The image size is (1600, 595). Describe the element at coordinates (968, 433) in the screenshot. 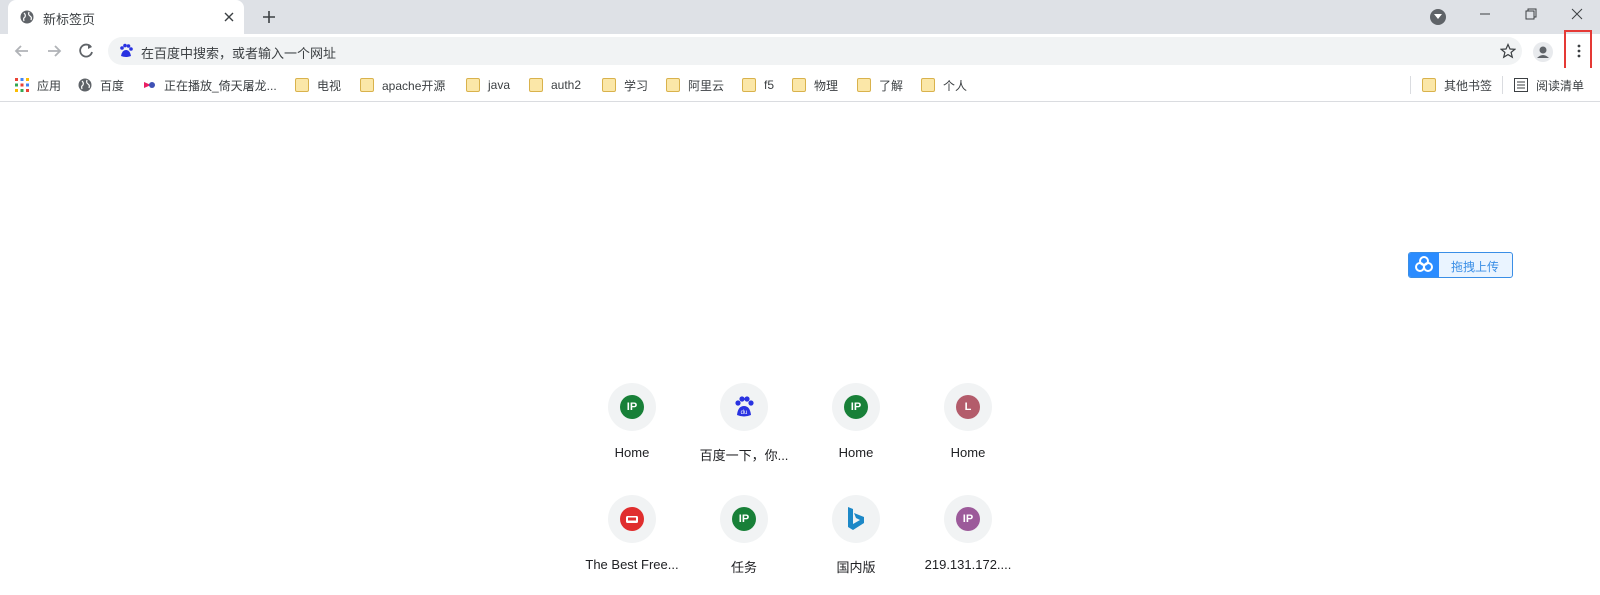

I see `shortcut-tile: L Home` at that location.